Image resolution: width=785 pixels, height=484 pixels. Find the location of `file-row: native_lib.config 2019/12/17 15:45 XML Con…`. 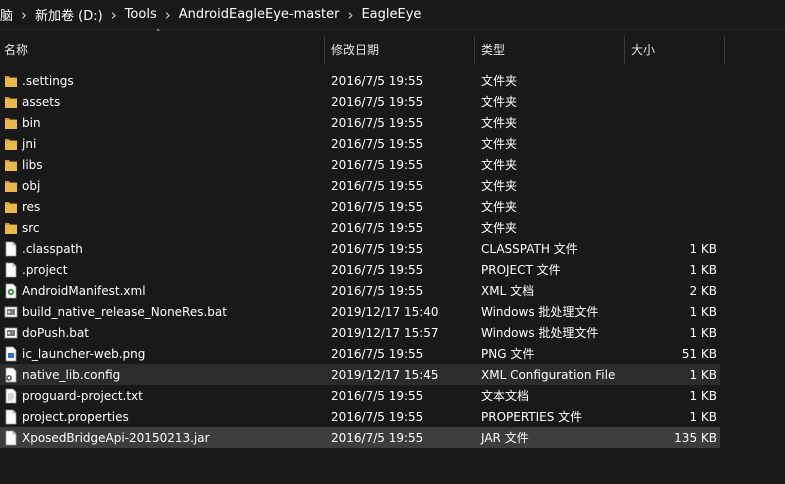

file-row: native_lib.config 2019/12/17 15:45 XML Con… is located at coordinates (360, 374).